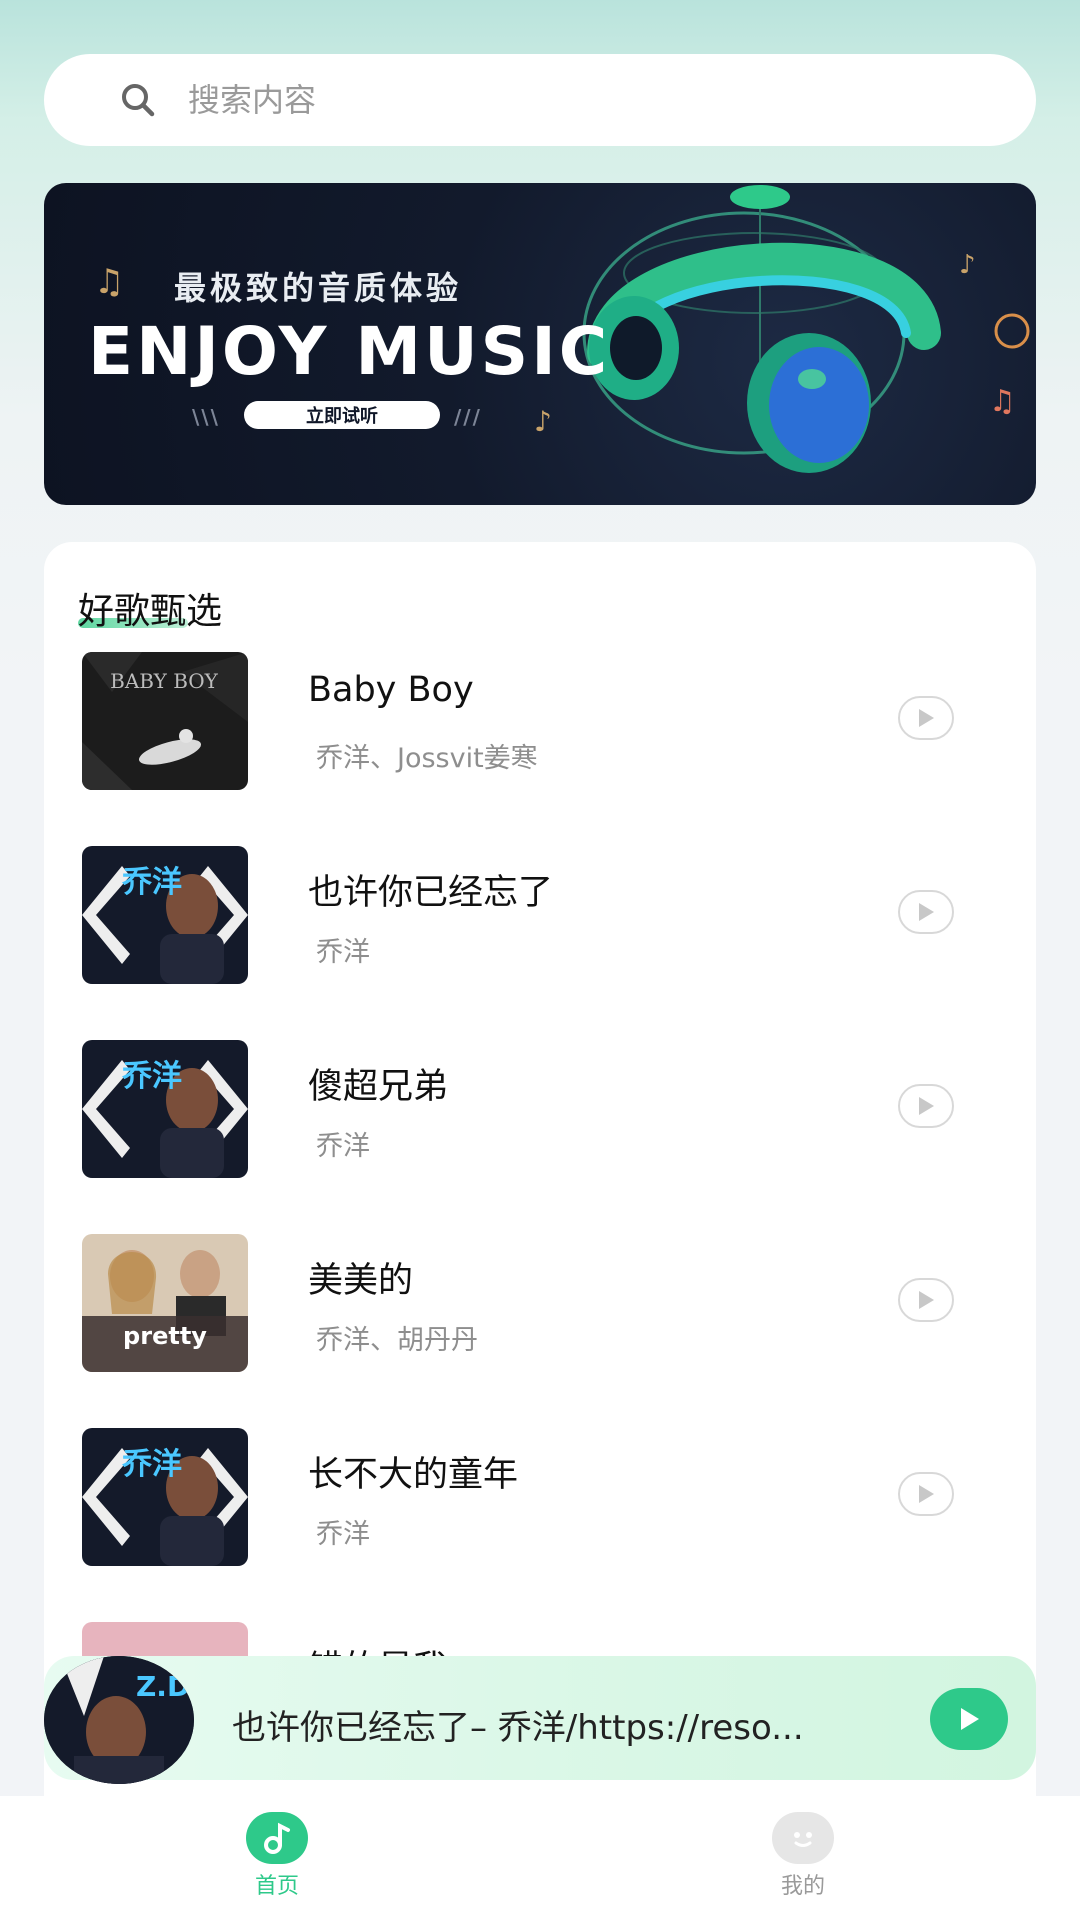 The height and width of the screenshot is (1920, 1080). Describe the element at coordinates (349, 351) in the screenshot. I see `banner-headline: ENJOY MUSIC` at that location.